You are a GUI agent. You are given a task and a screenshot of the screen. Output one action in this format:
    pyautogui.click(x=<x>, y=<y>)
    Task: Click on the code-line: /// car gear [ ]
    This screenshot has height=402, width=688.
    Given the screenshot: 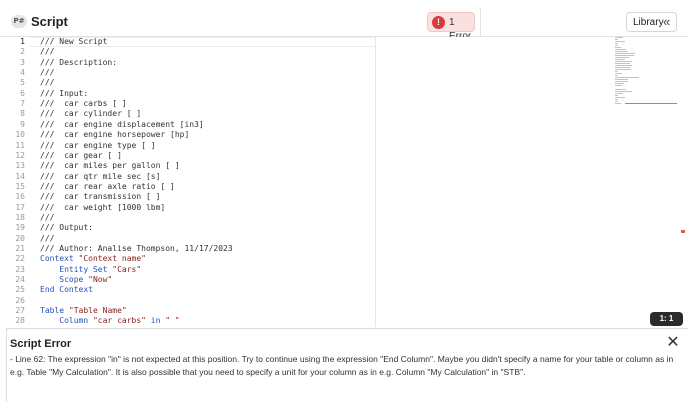 What is the action you would take?
    pyautogui.click(x=81, y=156)
    